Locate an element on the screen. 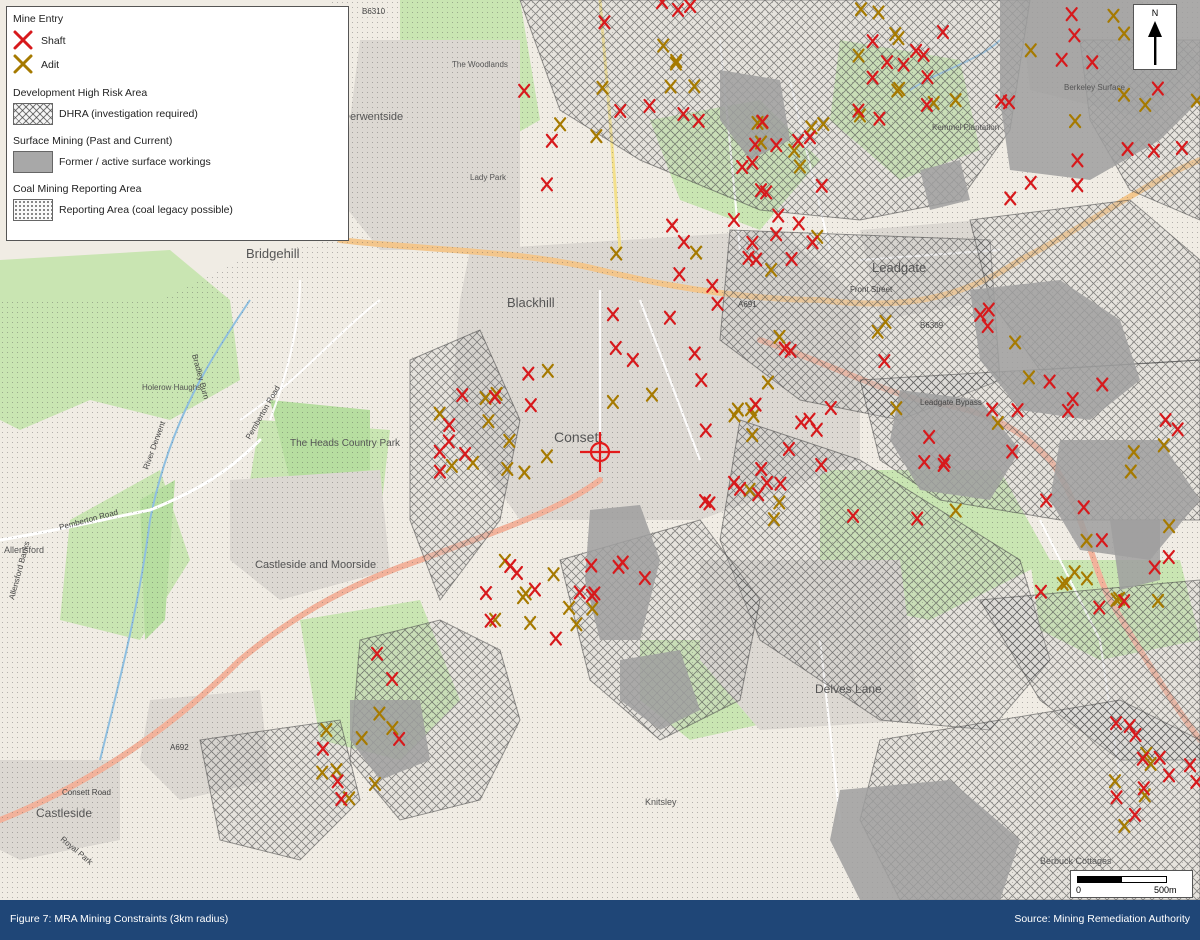 This screenshot has width=1200, height=940. north-arrow: N is located at coordinates (1155, 37).